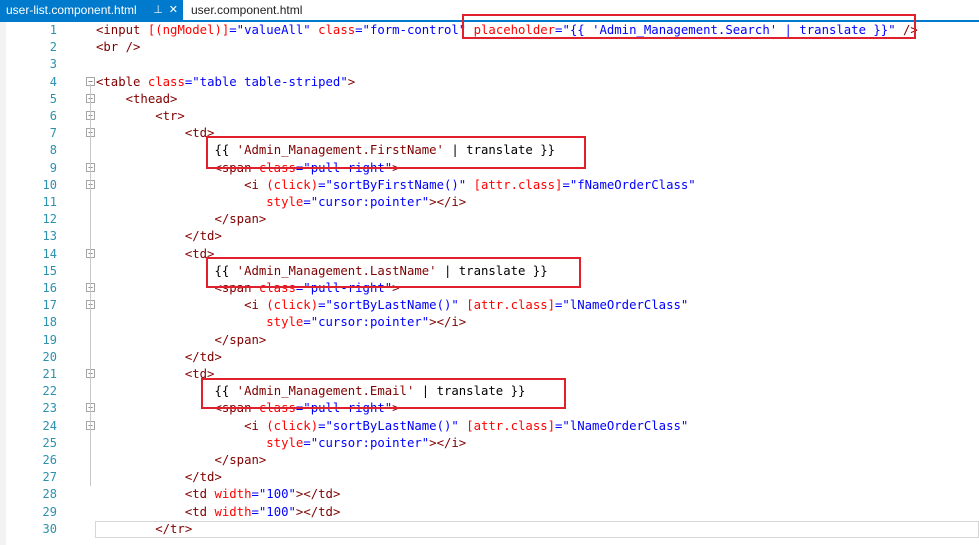  What do you see at coordinates (49, 442) in the screenshot?
I see `line-number: 25` at bounding box center [49, 442].